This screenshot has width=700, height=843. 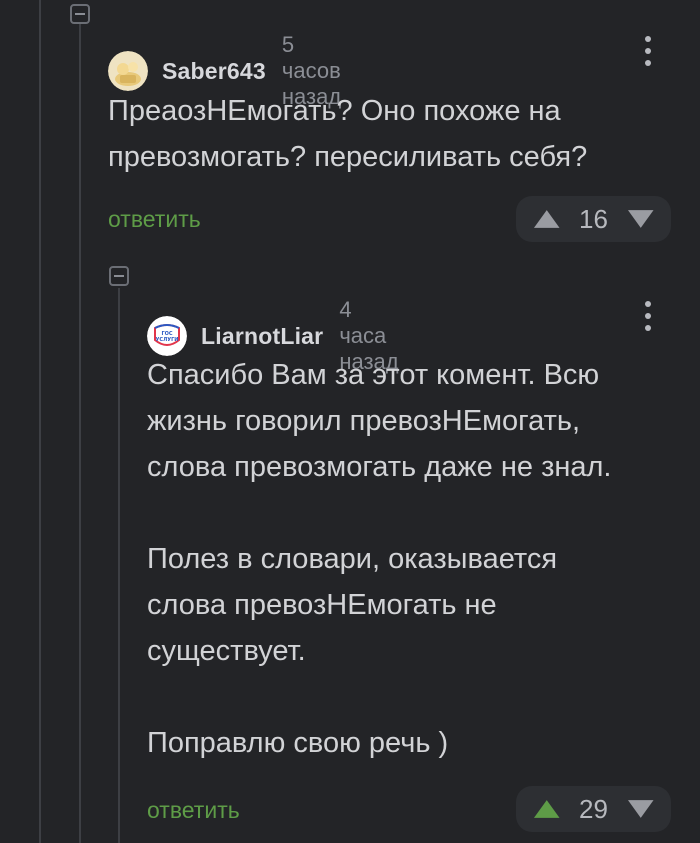 What do you see at coordinates (214, 71) in the screenshot?
I see `comment-author: Saber643` at bounding box center [214, 71].